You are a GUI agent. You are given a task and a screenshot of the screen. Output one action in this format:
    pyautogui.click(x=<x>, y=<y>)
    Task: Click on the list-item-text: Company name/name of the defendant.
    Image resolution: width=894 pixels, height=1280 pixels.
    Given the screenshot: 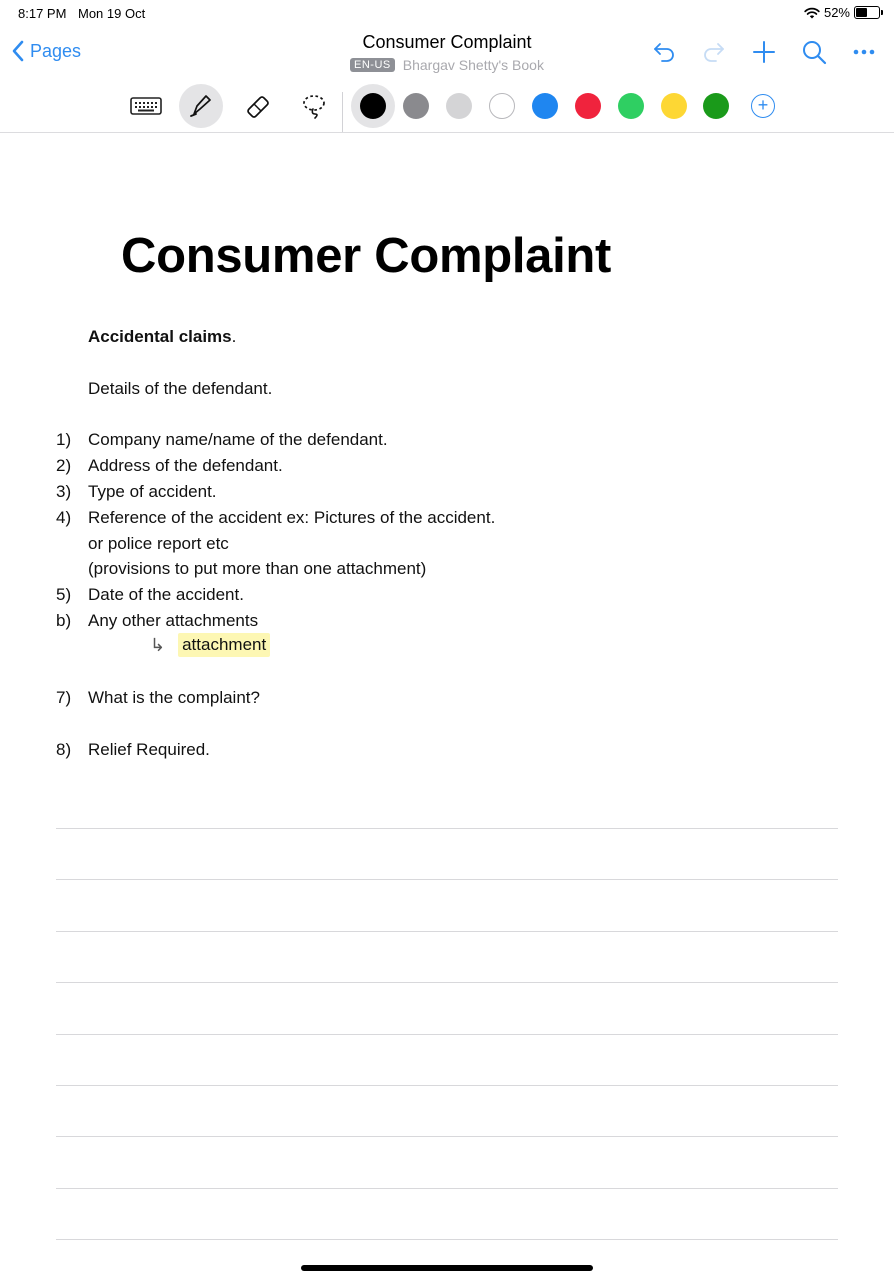 What is the action you would take?
    pyautogui.click(x=238, y=439)
    